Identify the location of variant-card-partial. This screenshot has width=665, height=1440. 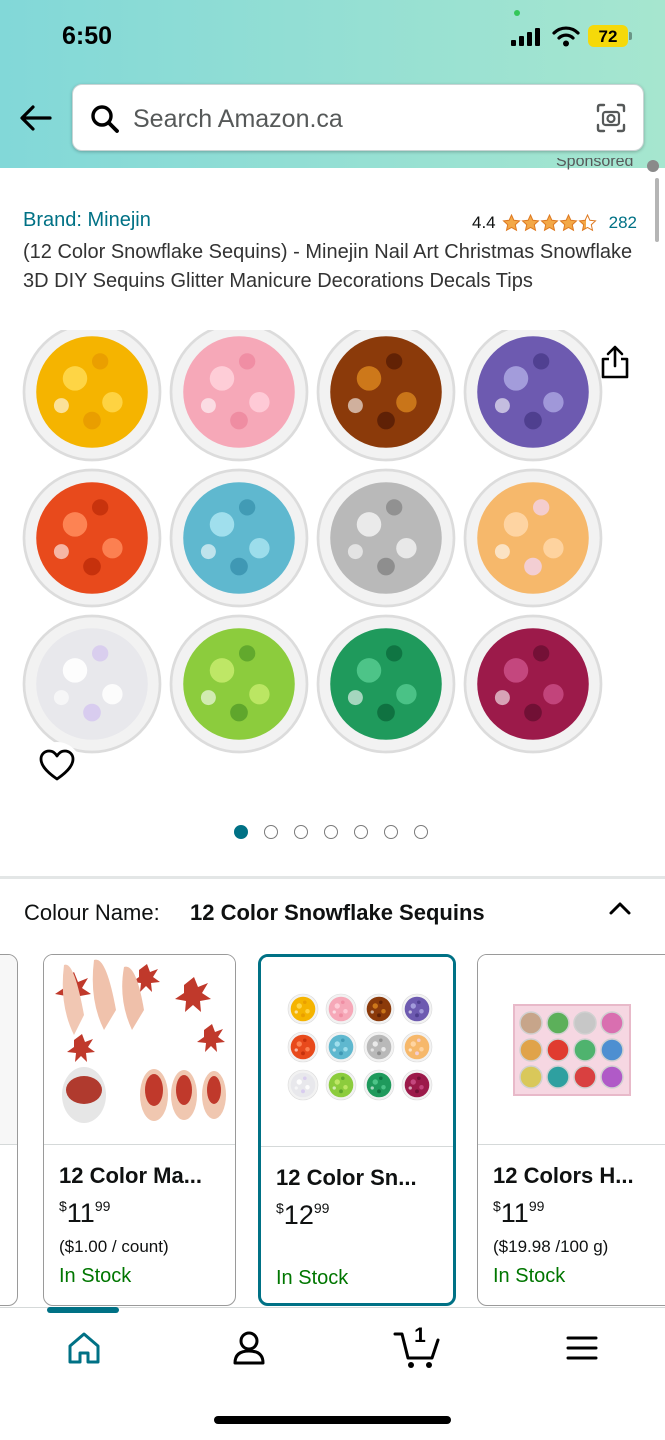
(9, 1130).